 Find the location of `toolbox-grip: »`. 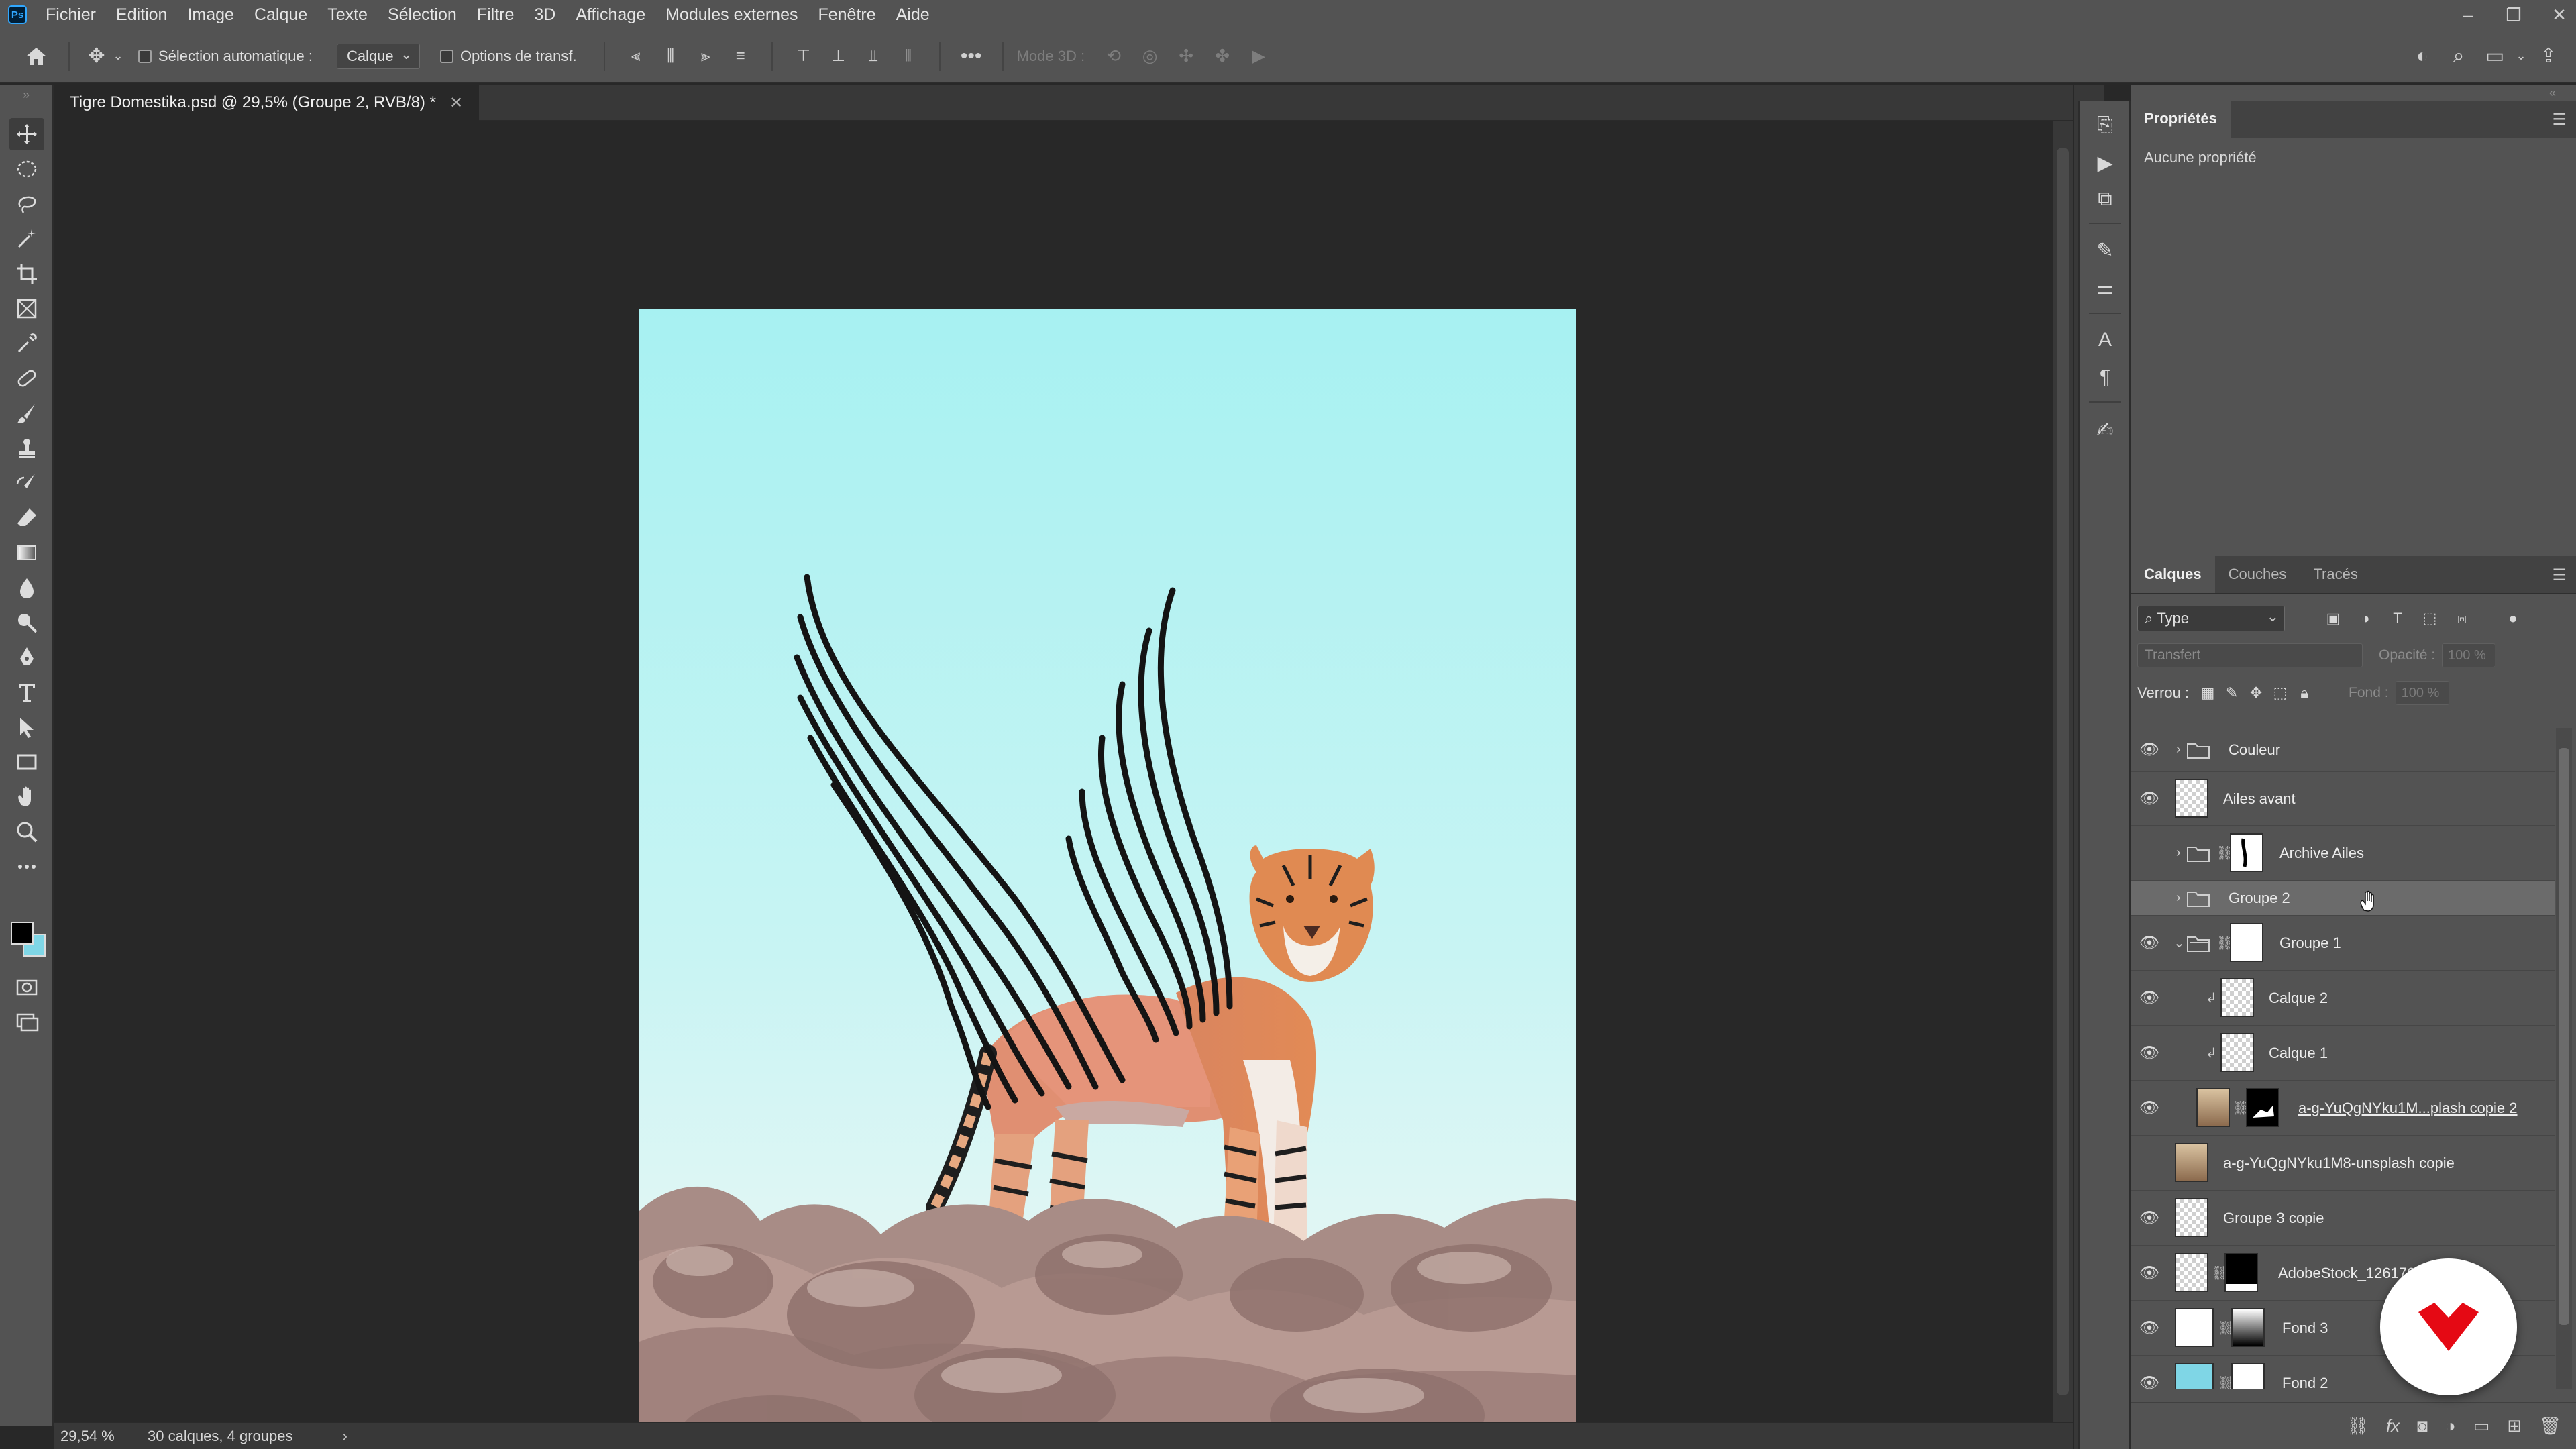

toolbox-grip: » is located at coordinates (26, 95).